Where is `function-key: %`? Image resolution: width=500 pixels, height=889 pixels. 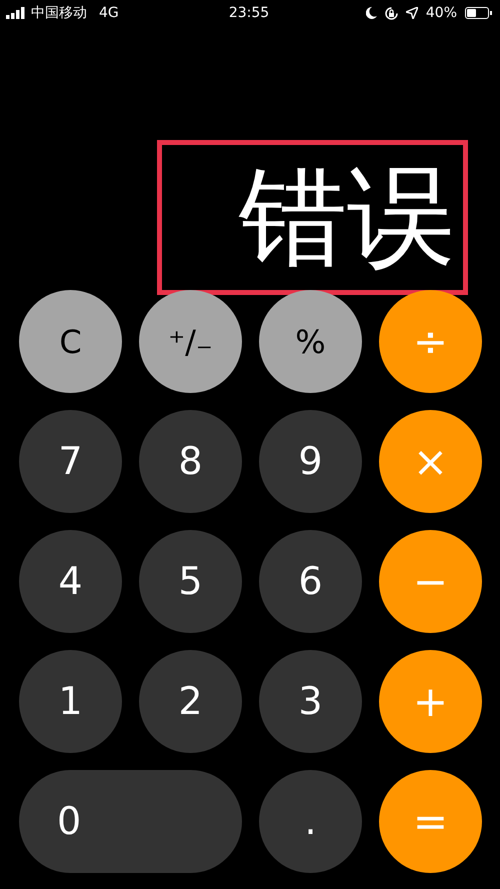
function-key: % is located at coordinates (310, 341).